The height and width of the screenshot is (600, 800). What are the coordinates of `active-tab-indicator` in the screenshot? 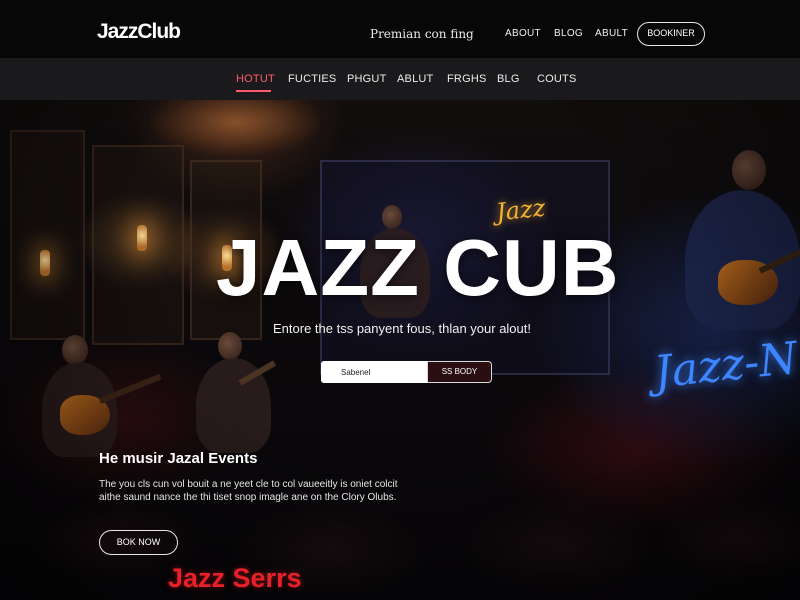 It's located at (253, 91).